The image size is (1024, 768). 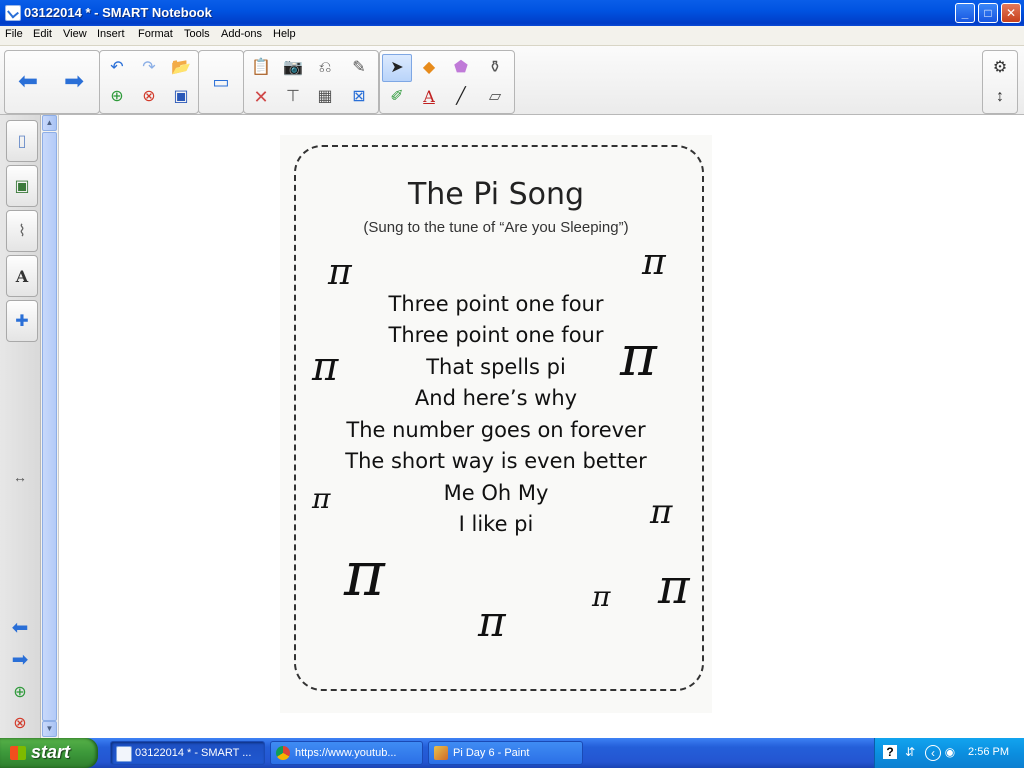 What do you see at coordinates (495, 97) in the screenshot?
I see `eraser-icon: ▱` at bounding box center [495, 97].